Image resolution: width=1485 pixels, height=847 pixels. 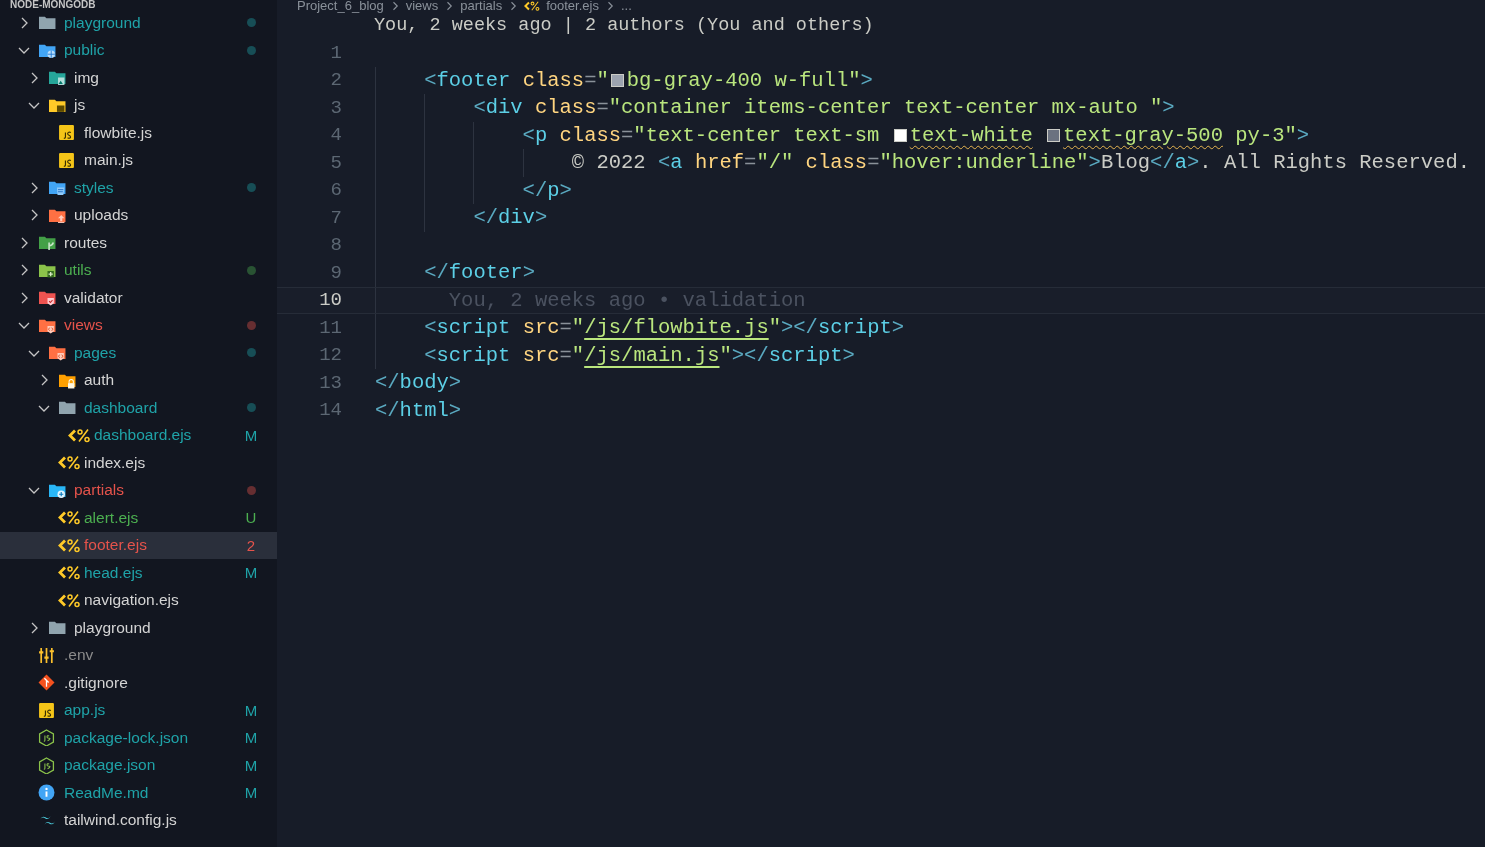 What do you see at coordinates (335, 217) in the screenshot?
I see `line-number: 7` at bounding box center [335, 217].